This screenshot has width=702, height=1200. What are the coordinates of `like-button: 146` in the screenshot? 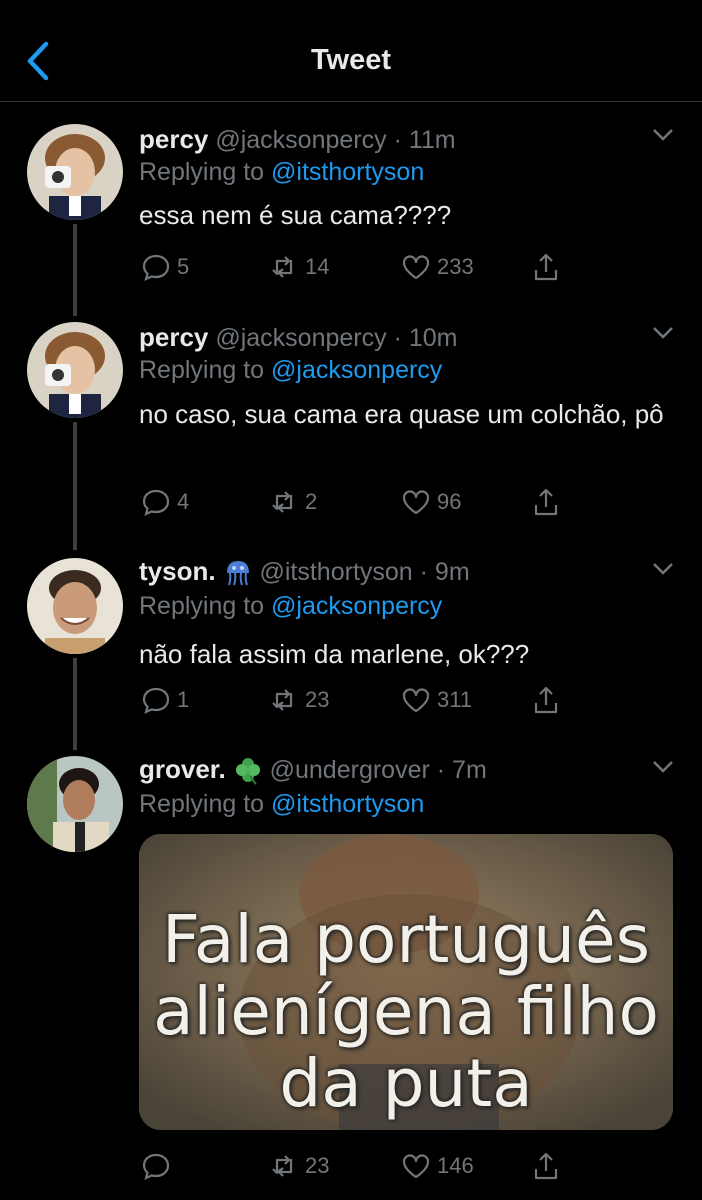 It's located at (437, 1166).